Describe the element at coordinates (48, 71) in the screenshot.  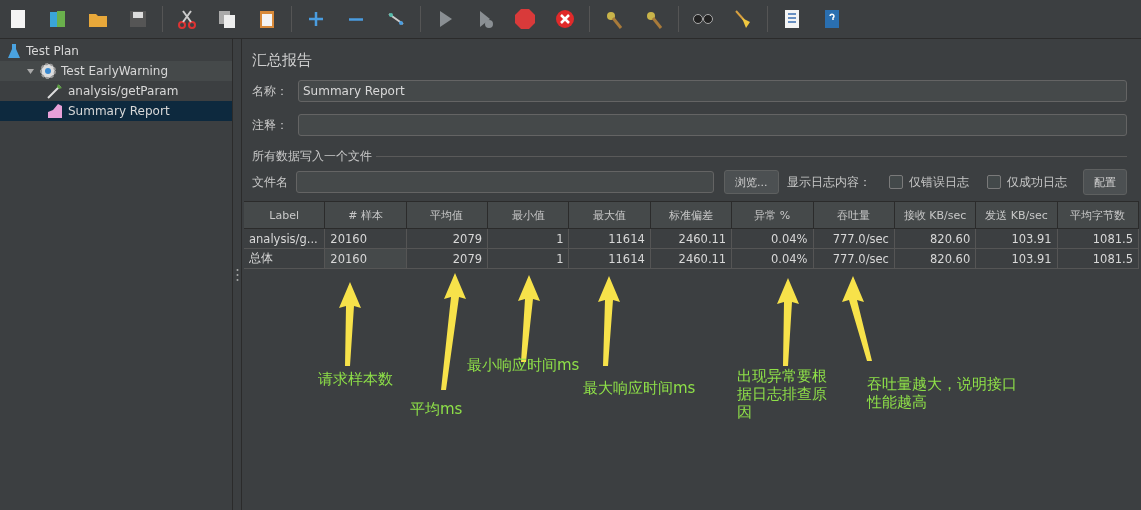
I see `gear-icon` at that location.